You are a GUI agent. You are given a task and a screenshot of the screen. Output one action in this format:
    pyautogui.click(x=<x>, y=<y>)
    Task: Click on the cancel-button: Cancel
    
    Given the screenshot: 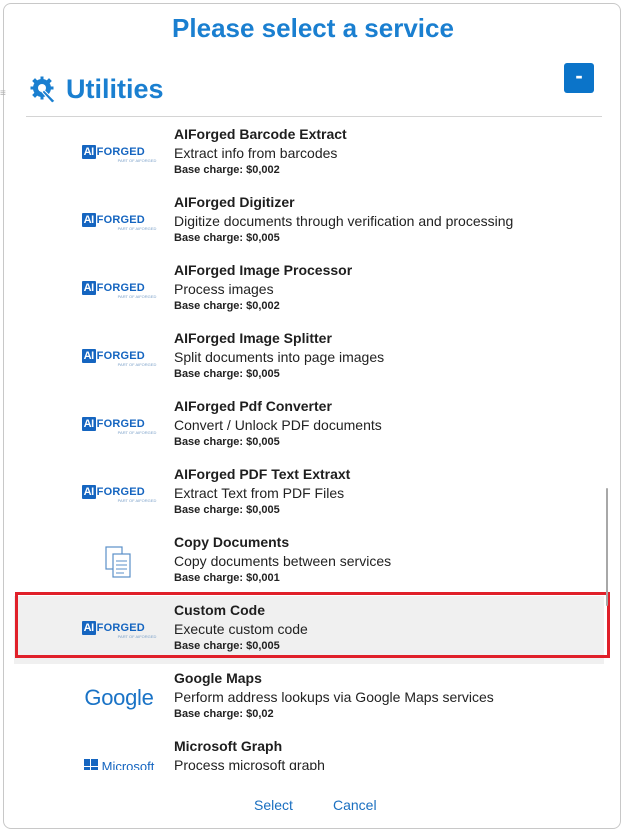 What is the action you would take?
    pyautogui.click(x=355, y=805)
    